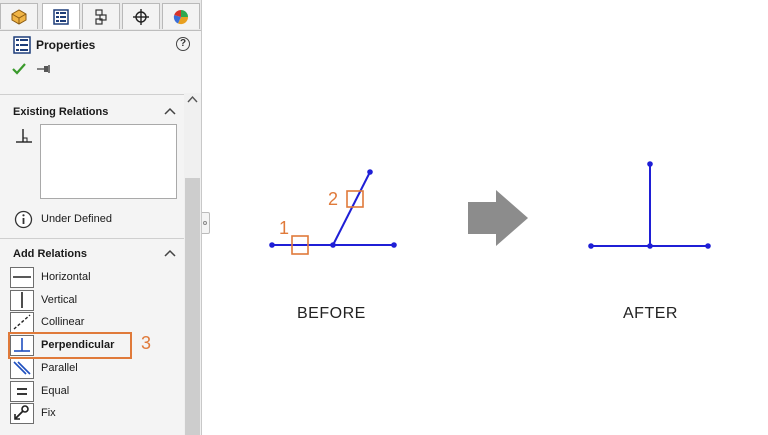 This screenshot has width=768, height=435. What do you see at coordinates (92, 238) in the screenshot?
I see `section-divider` at bounding box center [92, 238].